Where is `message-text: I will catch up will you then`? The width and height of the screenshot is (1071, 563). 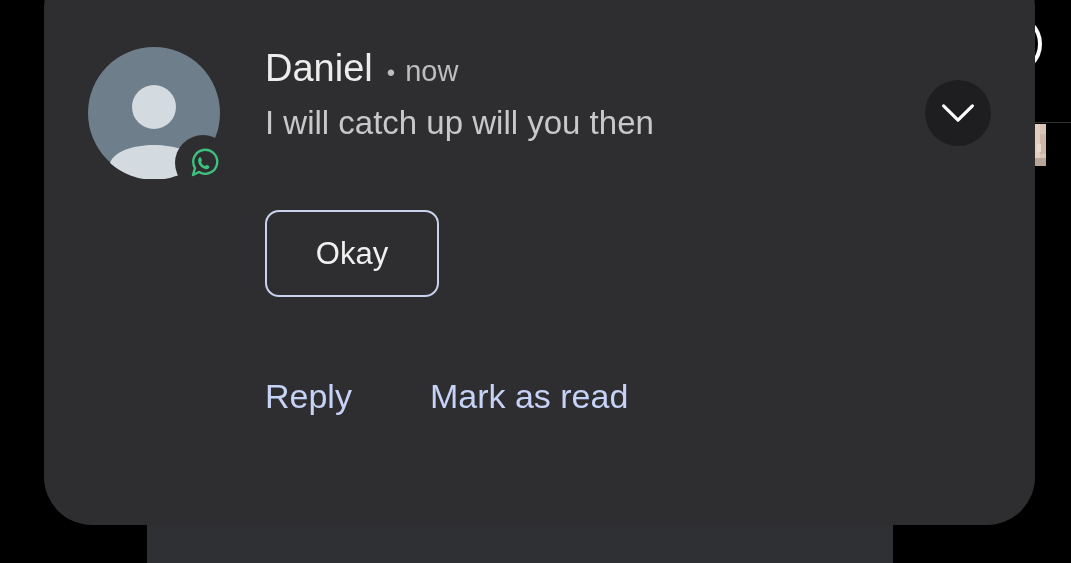 message-text: I will catch up will you then is located at coordinates (460, 123).